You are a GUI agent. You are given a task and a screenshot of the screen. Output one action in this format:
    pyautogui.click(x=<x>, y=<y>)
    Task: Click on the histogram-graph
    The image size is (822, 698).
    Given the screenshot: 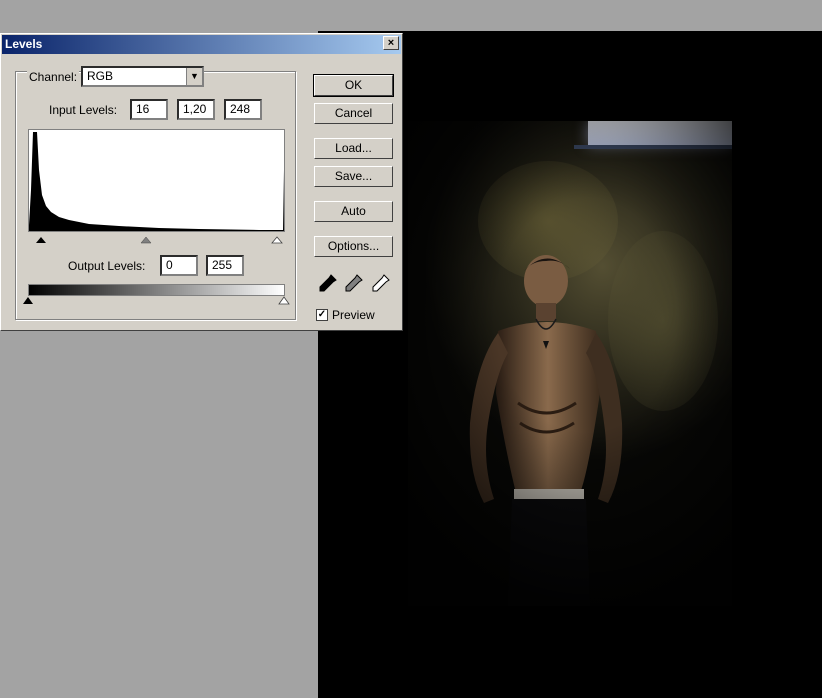 What is the action you would take?
    pyautogui.click(x=156, y=181)
    